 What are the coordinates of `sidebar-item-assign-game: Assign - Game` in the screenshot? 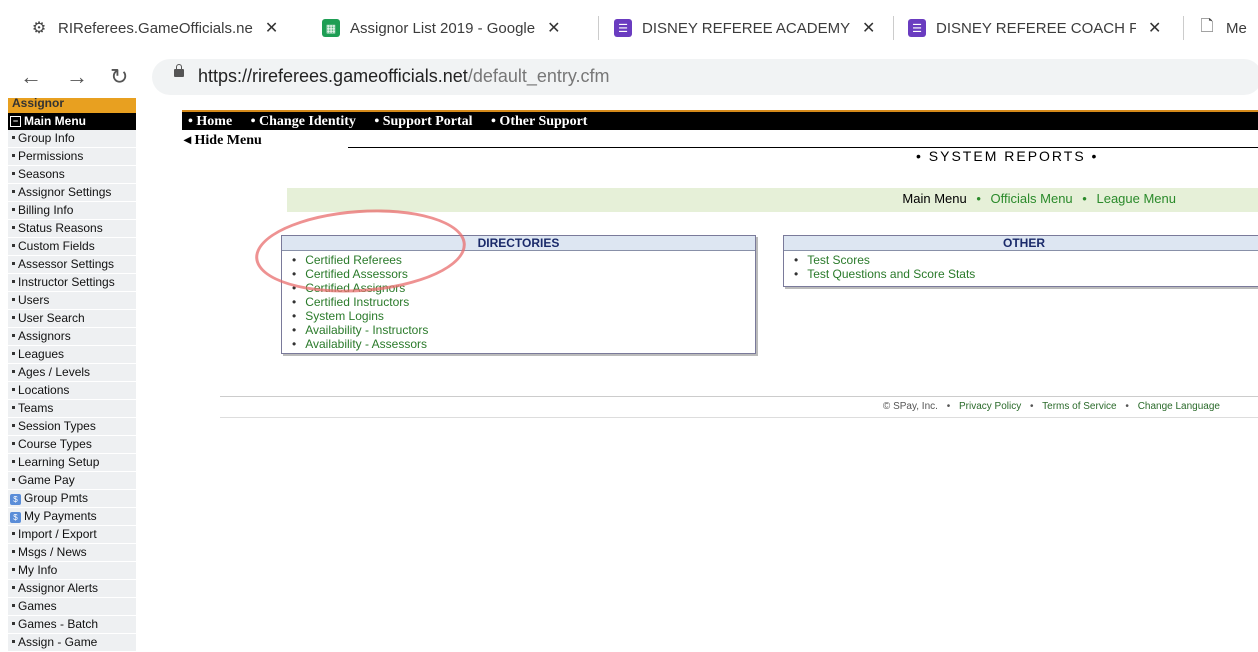 It's located at (72, 643).